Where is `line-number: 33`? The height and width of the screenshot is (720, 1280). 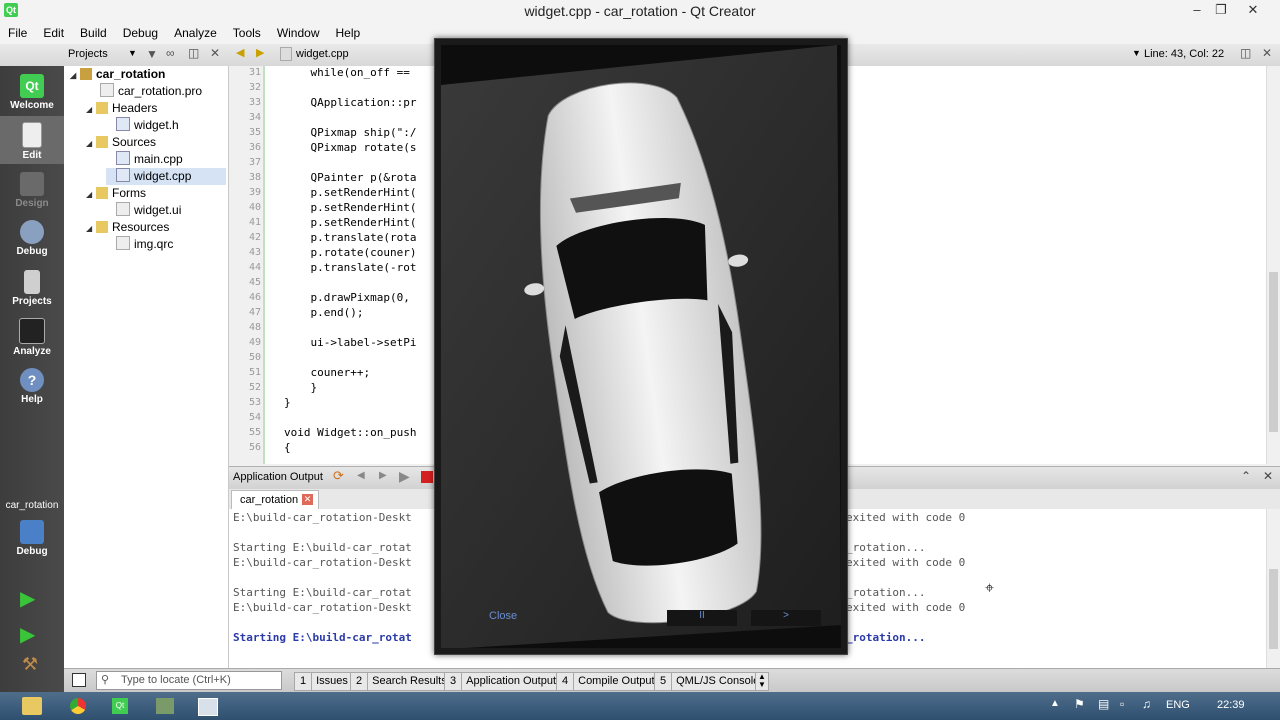
line-number: 33 is located at coordinates (254, 102).